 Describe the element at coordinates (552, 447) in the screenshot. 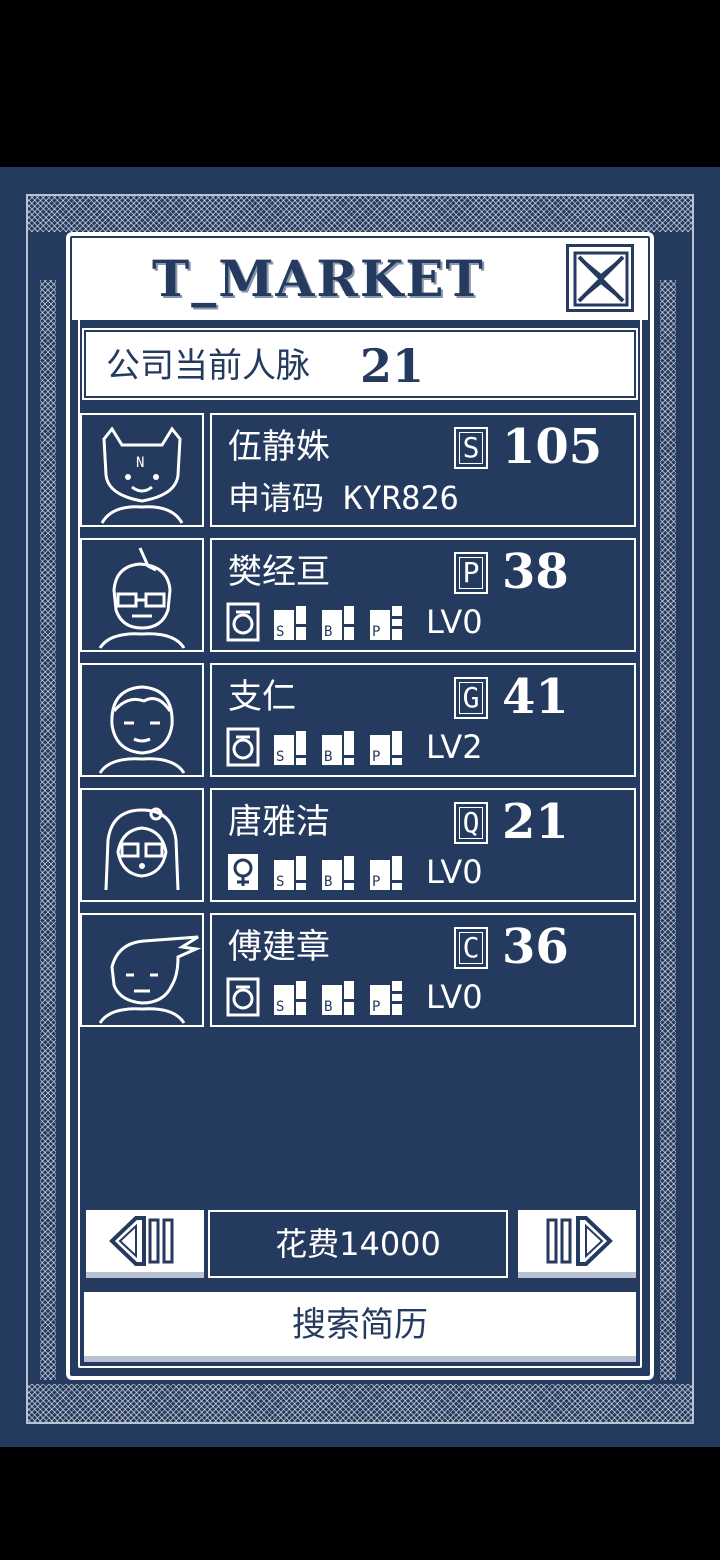

I see `candidate-score: 105` at that location.